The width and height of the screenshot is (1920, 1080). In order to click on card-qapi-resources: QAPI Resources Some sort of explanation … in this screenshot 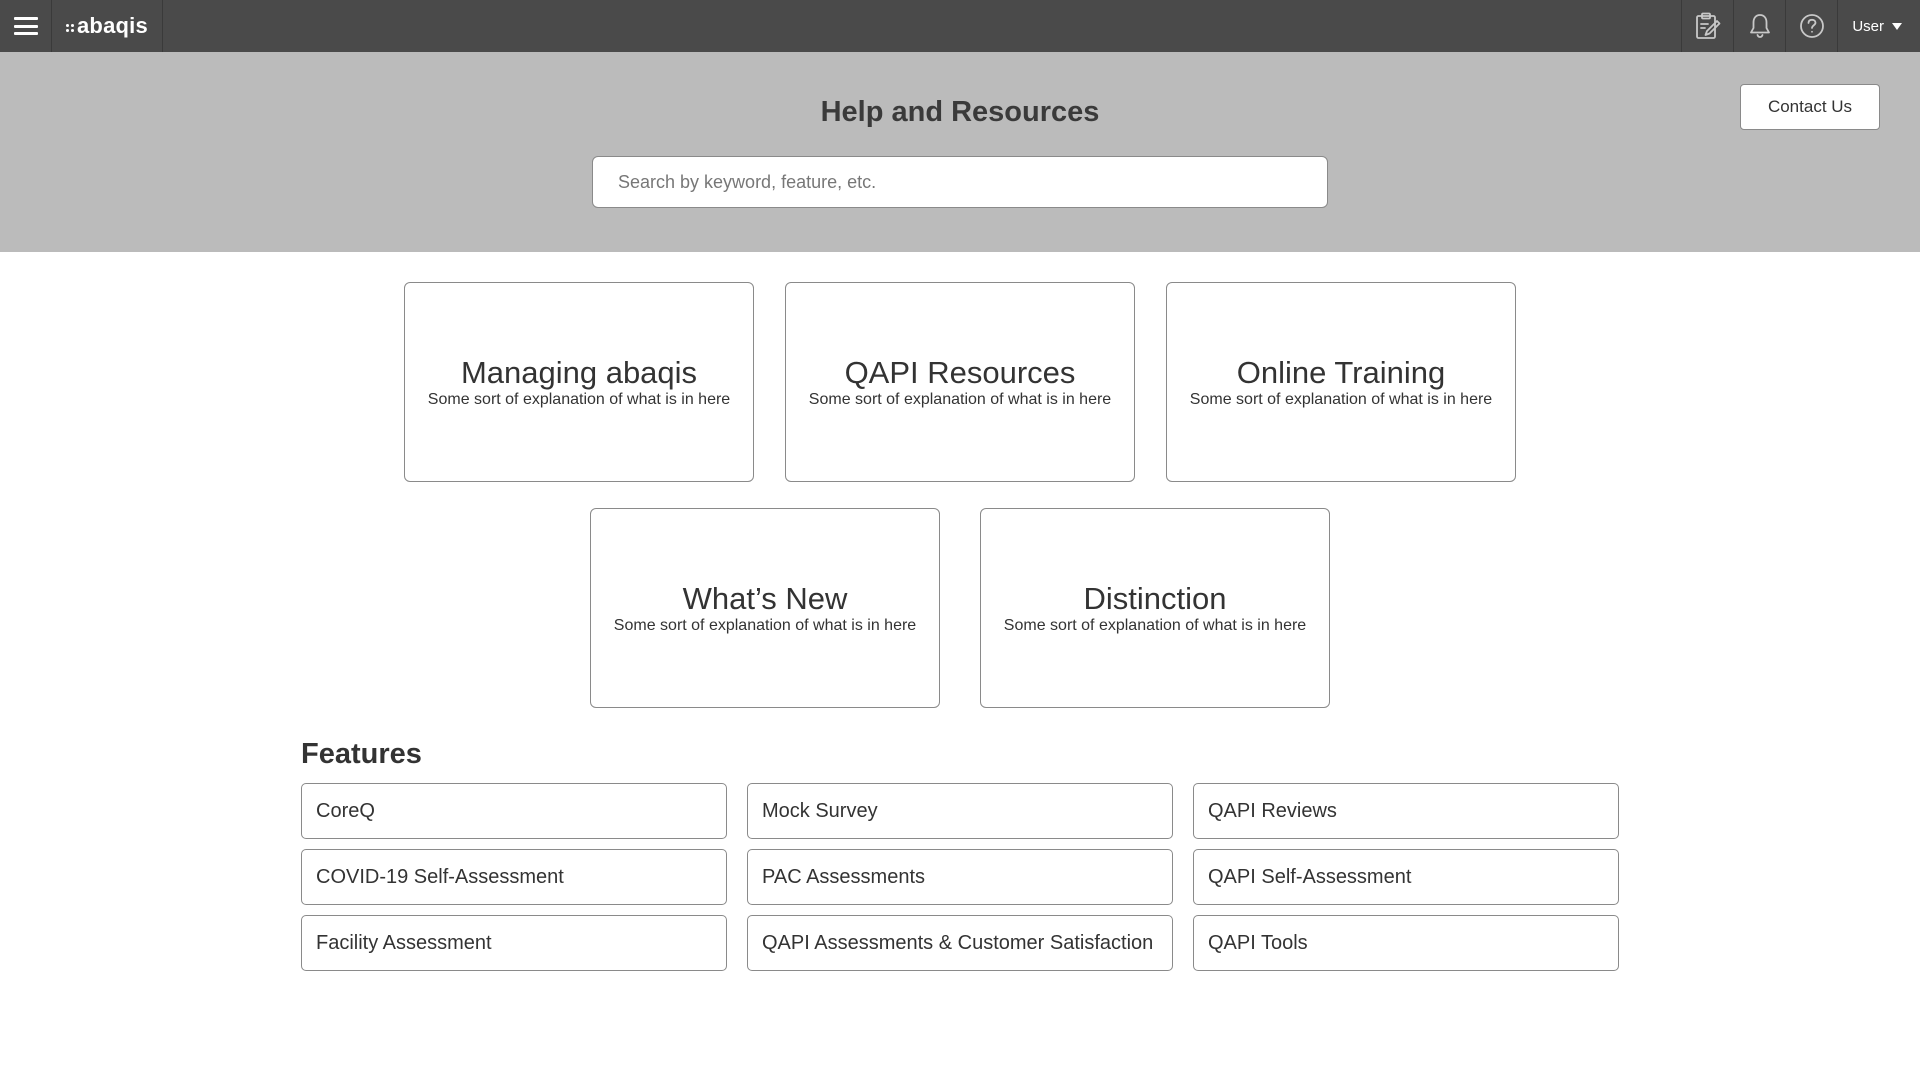, I will do `click(960, 382)`.